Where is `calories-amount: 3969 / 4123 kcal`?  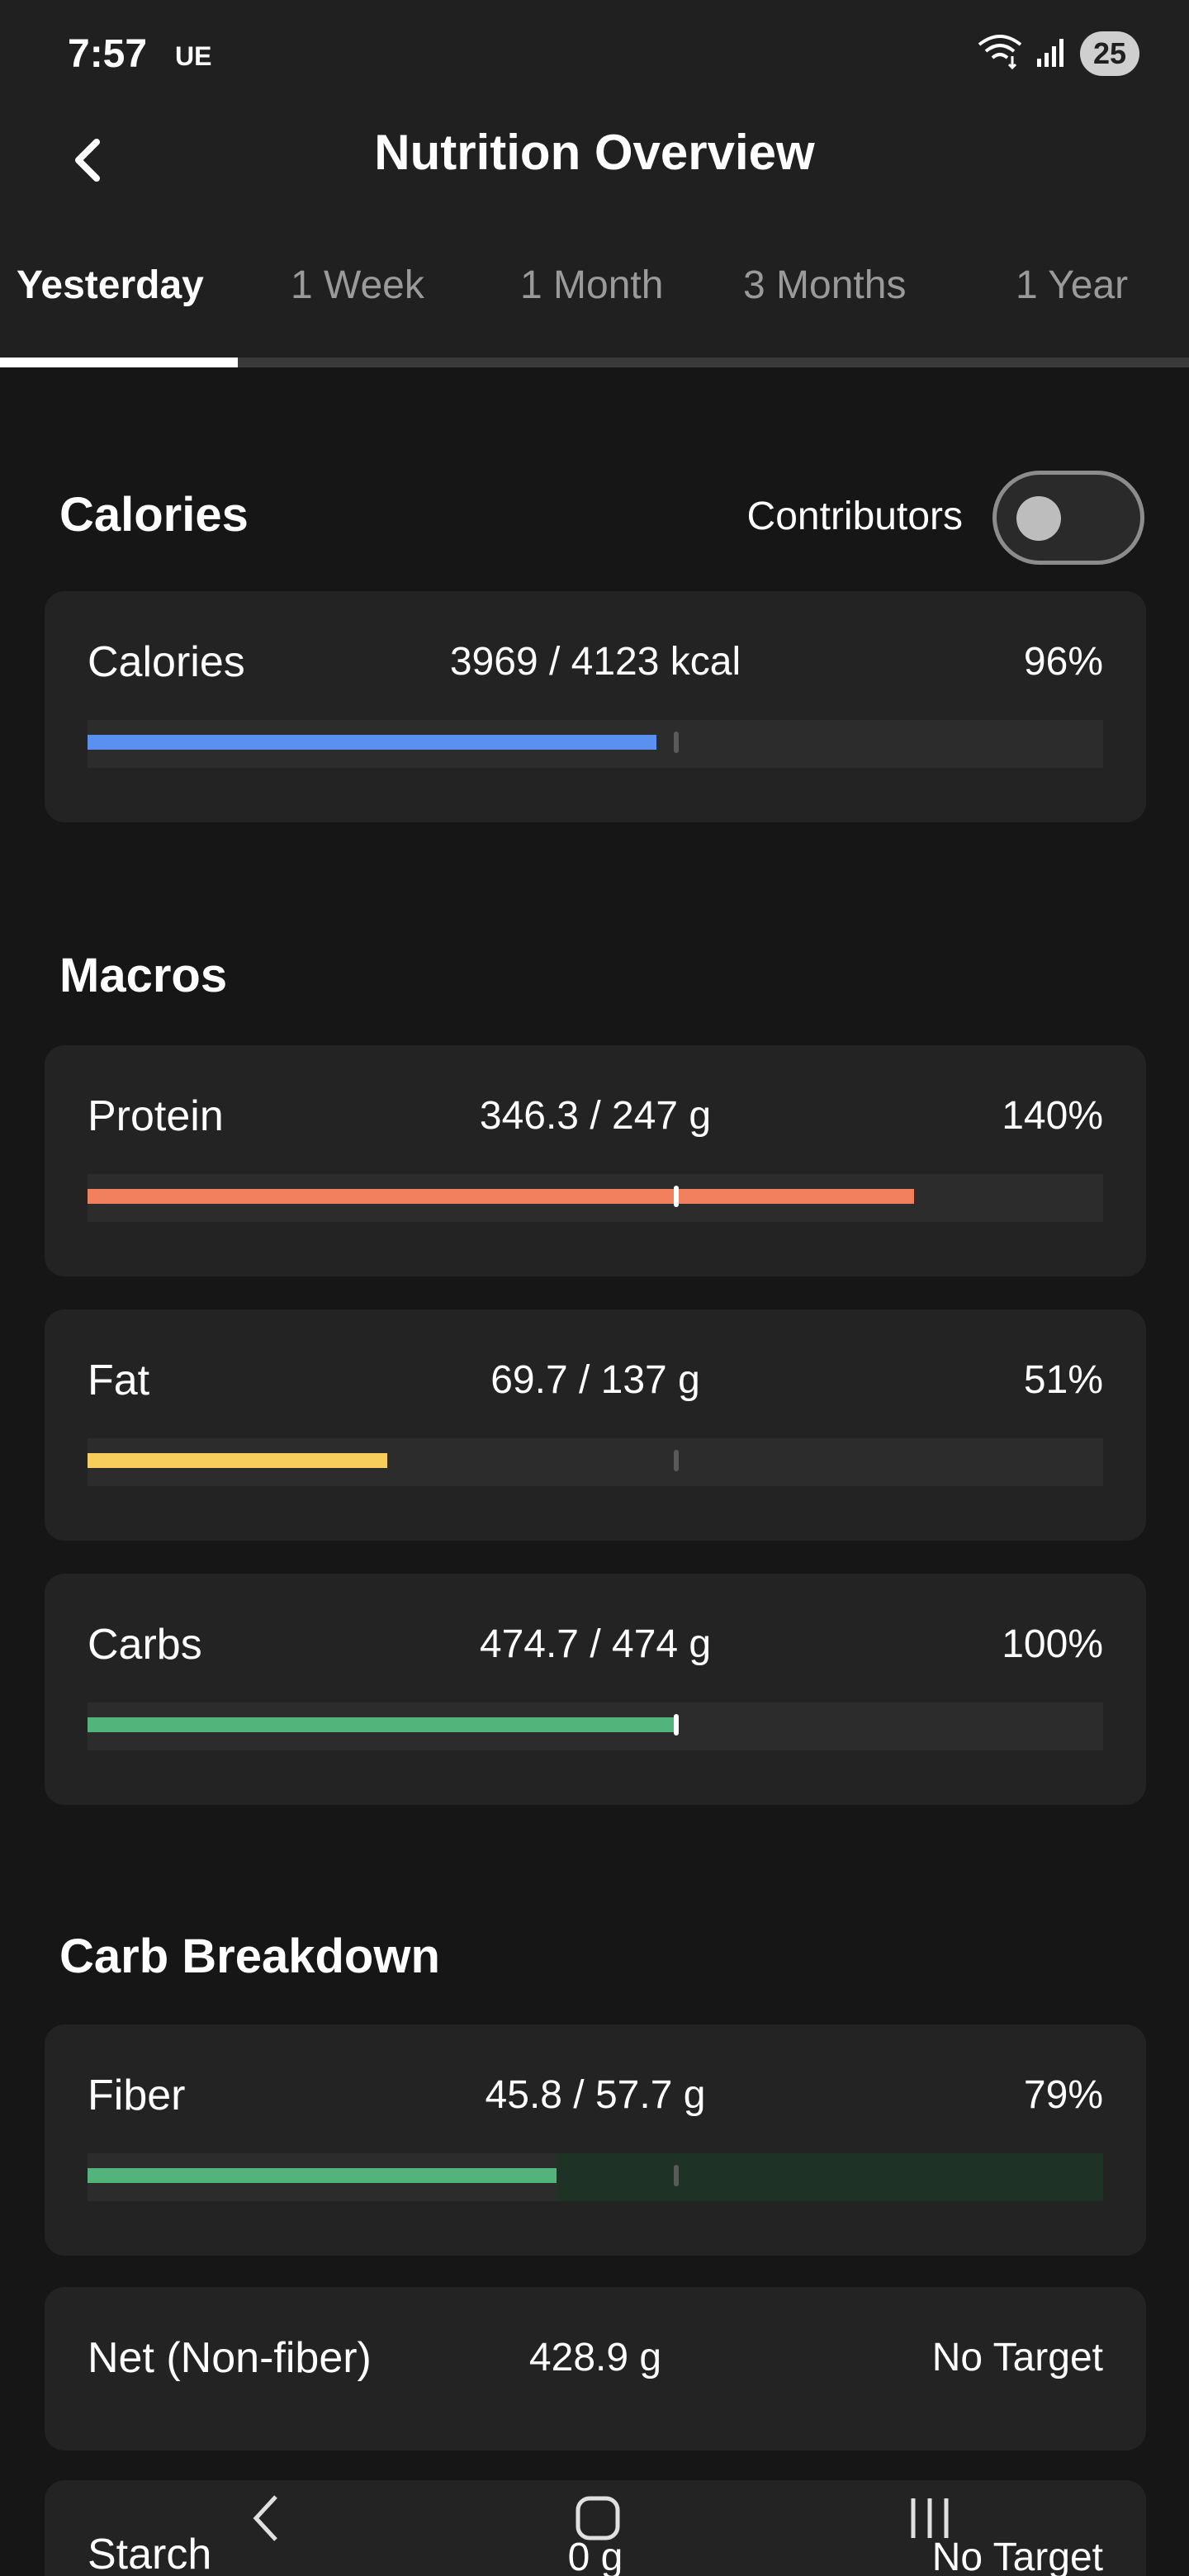
calories-amount: 3969 / 4123 kcal is located at coordinates (595, 662).